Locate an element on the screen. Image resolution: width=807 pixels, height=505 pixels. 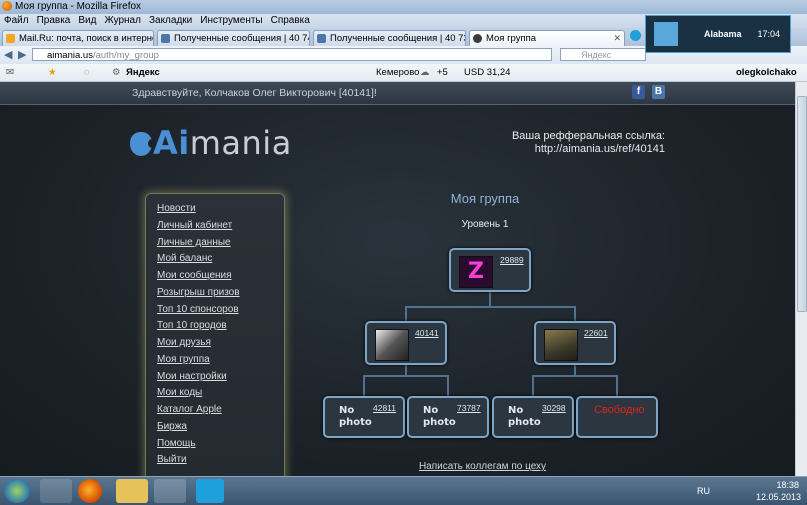
close-icon: ✕ is located at coordinates (617, 38).